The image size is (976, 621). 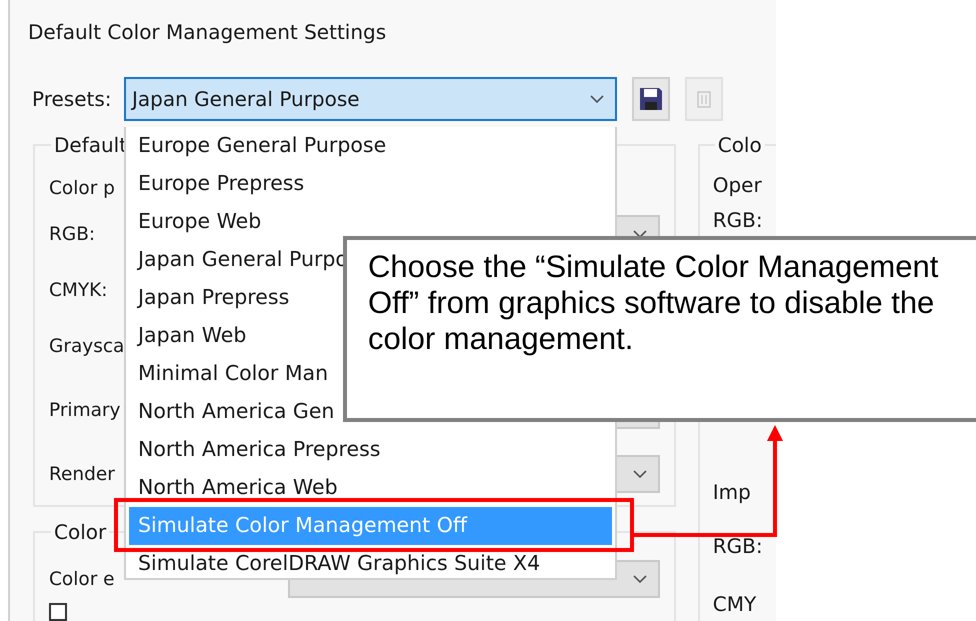 What do you see at coordinates (654, 303) in the screenshot?
I see `callout-text: Choose the “Simulate Color Management Off” from graphics software to disable the color management.` at bounding box center [654, 303].